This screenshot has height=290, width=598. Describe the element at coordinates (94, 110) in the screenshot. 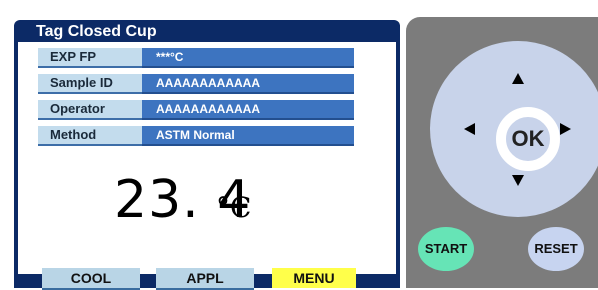

I see `operator-label: Operator` at that location.